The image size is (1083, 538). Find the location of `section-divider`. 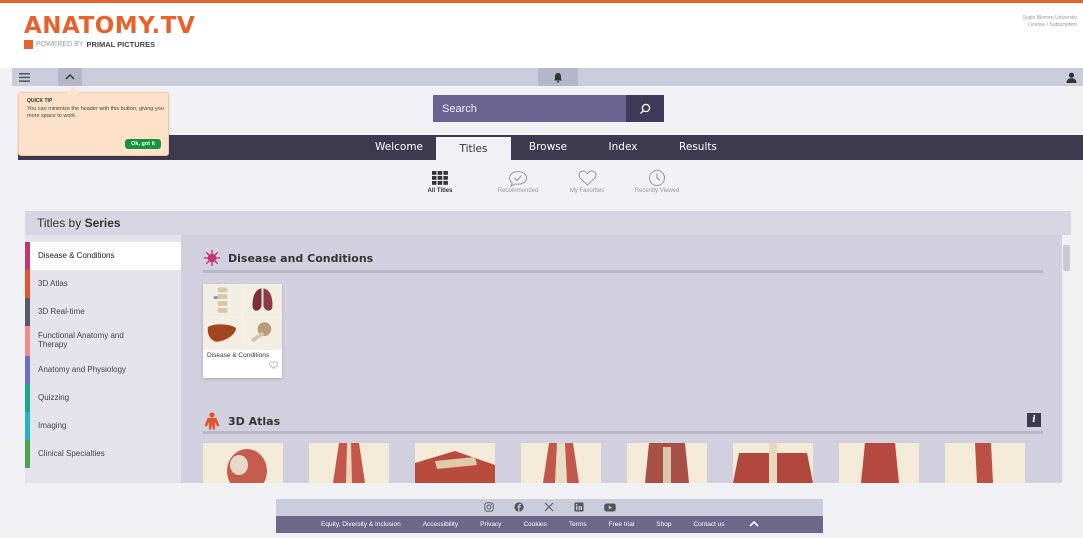

section-divider is located at coordinates (623, 432).